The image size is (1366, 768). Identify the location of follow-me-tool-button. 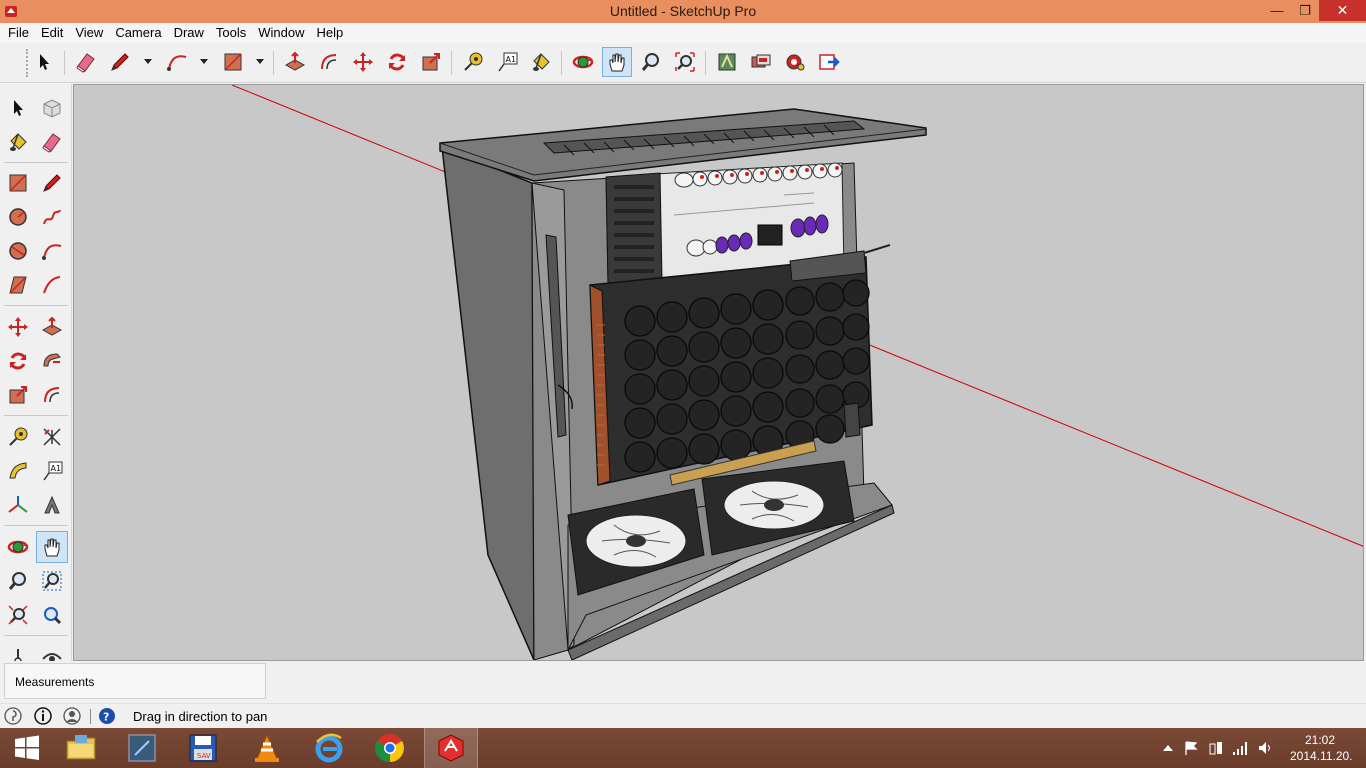
(52, 361).